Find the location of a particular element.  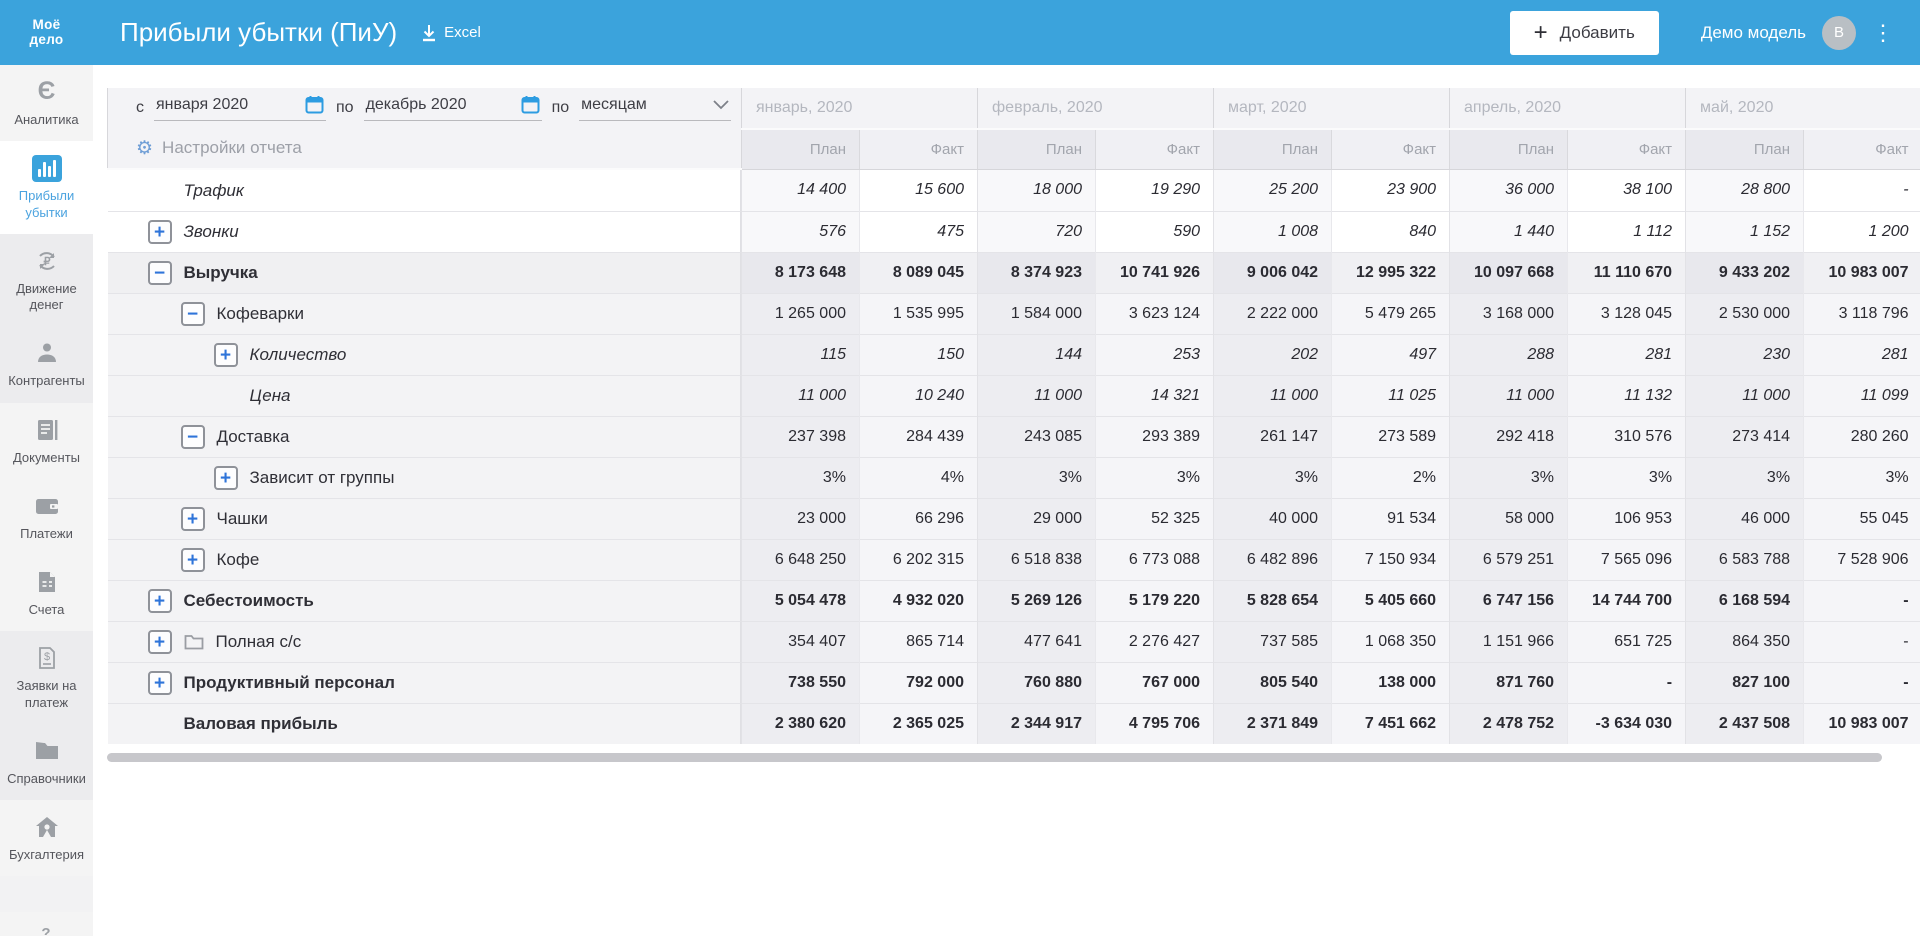

sidebar-item-counterparties: Контрагенты is located at coordinates (46, 364).